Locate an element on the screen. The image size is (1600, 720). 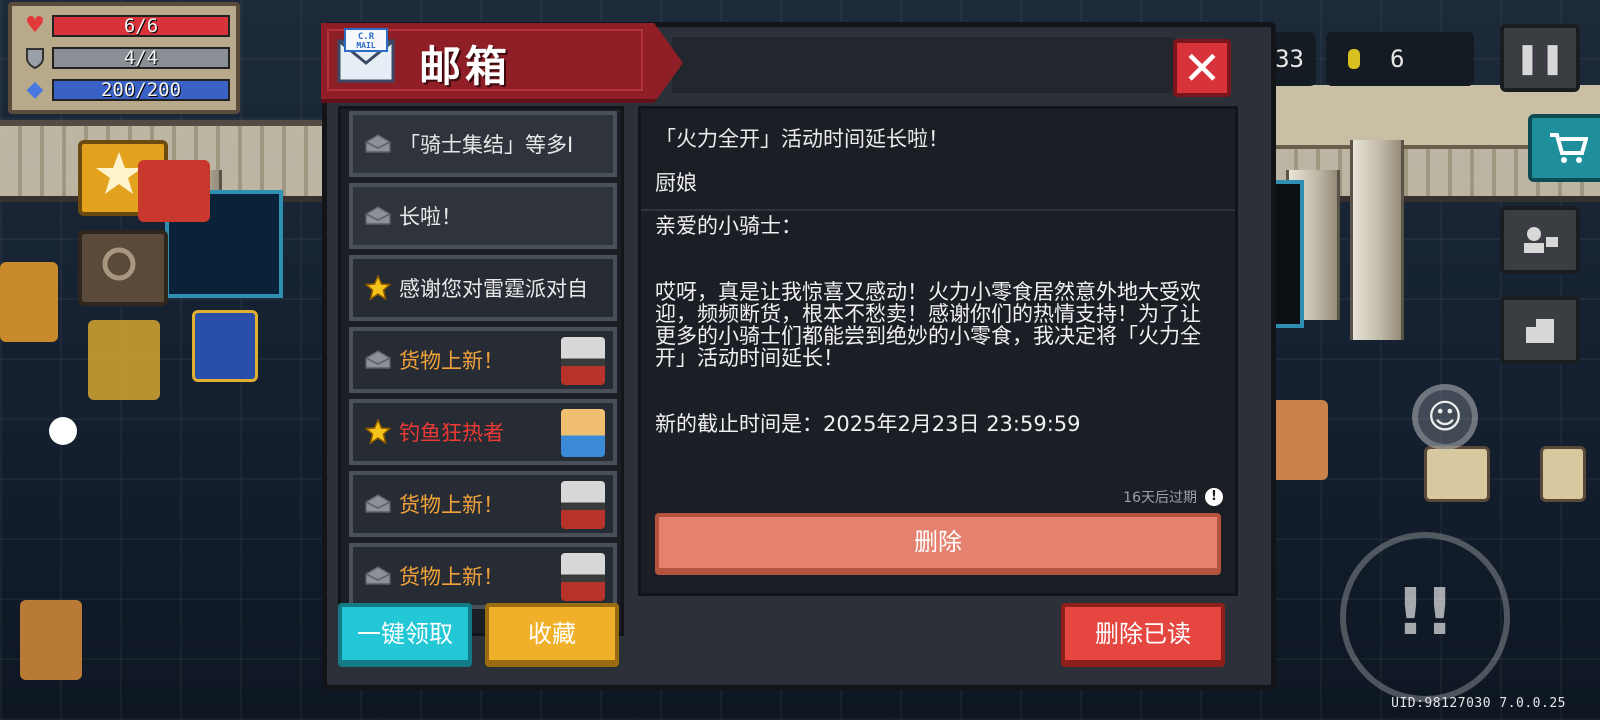
delete-button: 删除 is located at coordinates (938, 544).